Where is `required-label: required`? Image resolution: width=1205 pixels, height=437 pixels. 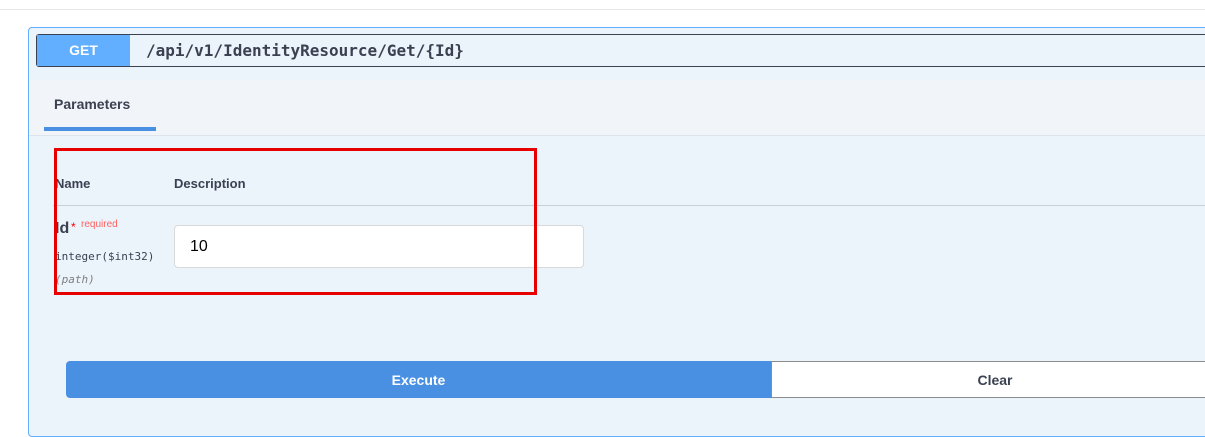 required-label: required is located at coordinates (99, 224).